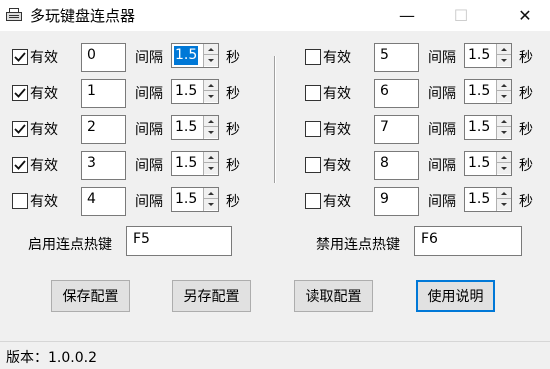 The height and width of the screenshot is (369, 550). I want to click on disable-hotkey-label: 禁用连点热键, so click(358, 245).